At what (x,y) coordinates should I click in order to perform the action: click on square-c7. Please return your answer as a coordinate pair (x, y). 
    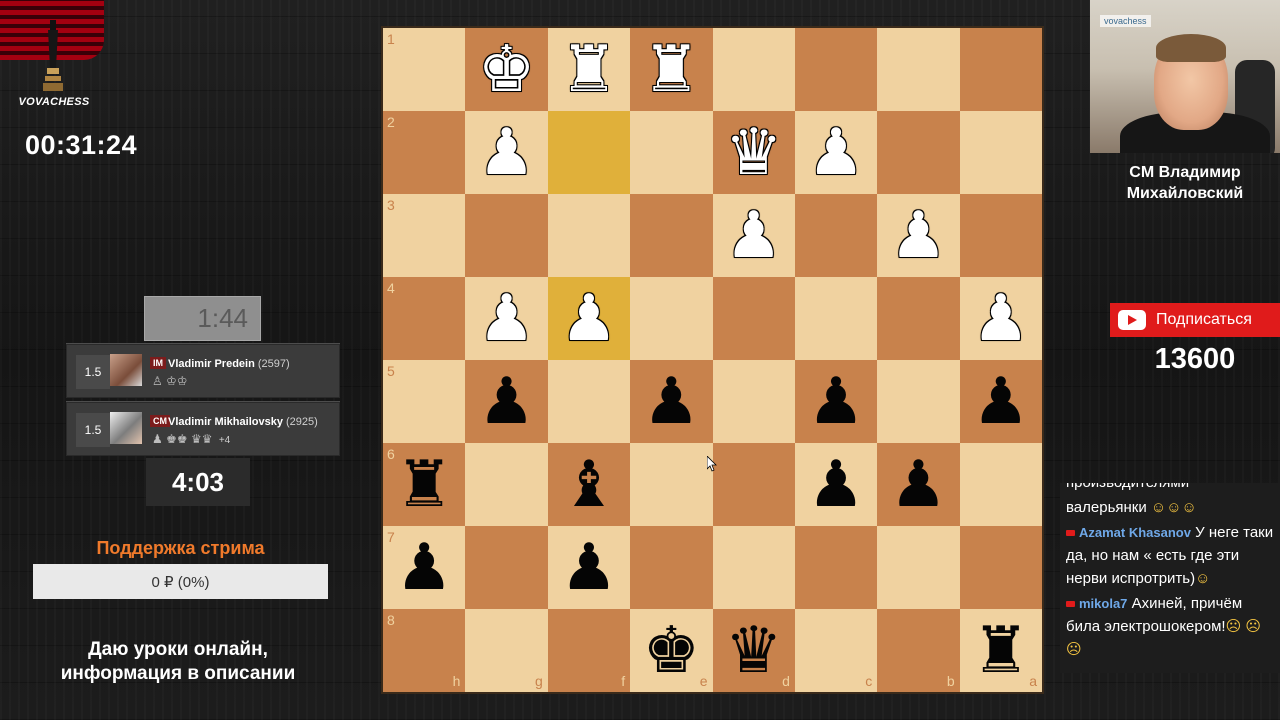
    Looking at the image, I should click on (836, 567).